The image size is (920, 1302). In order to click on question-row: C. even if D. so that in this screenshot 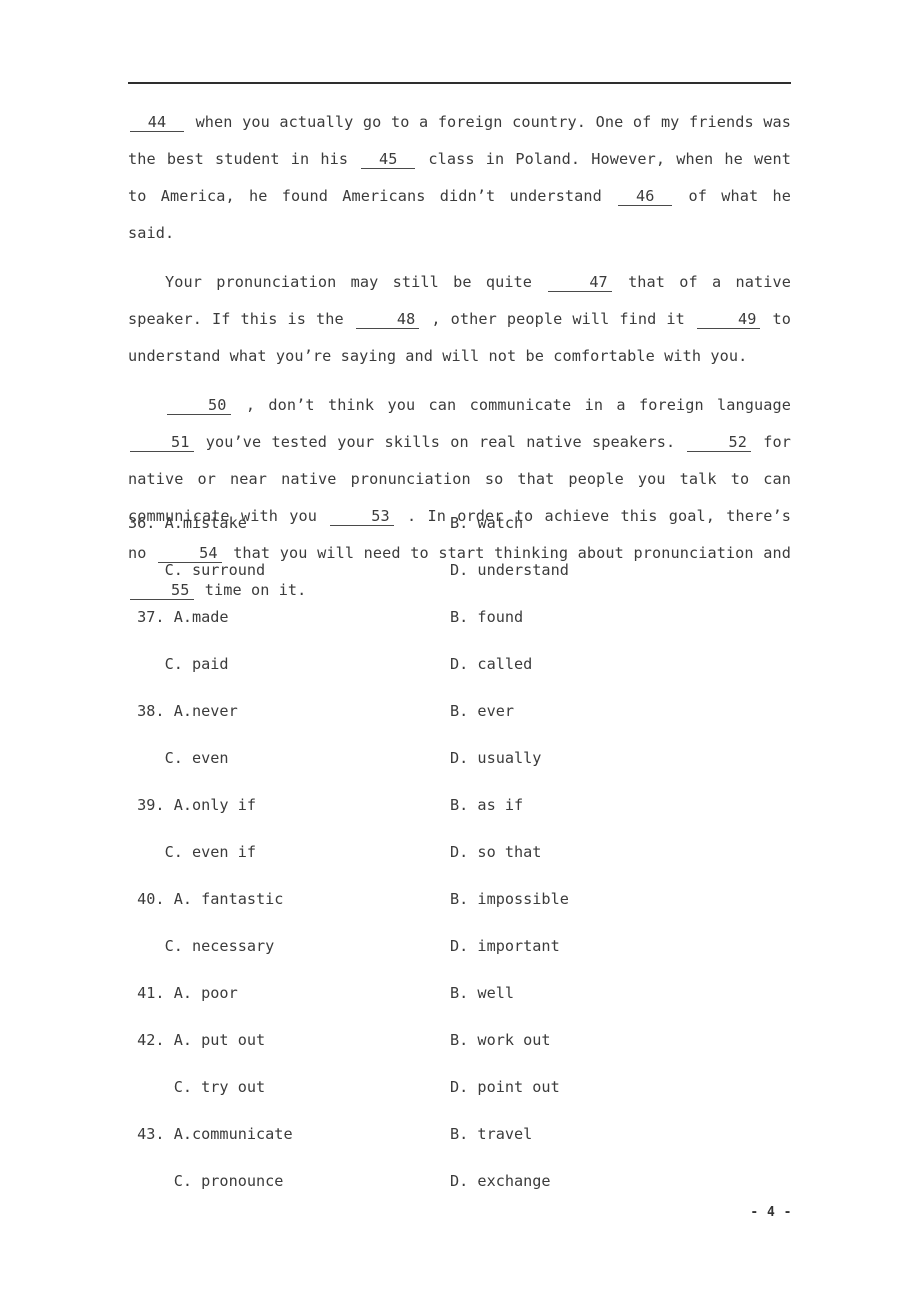, I will do `click(459, 852)`.